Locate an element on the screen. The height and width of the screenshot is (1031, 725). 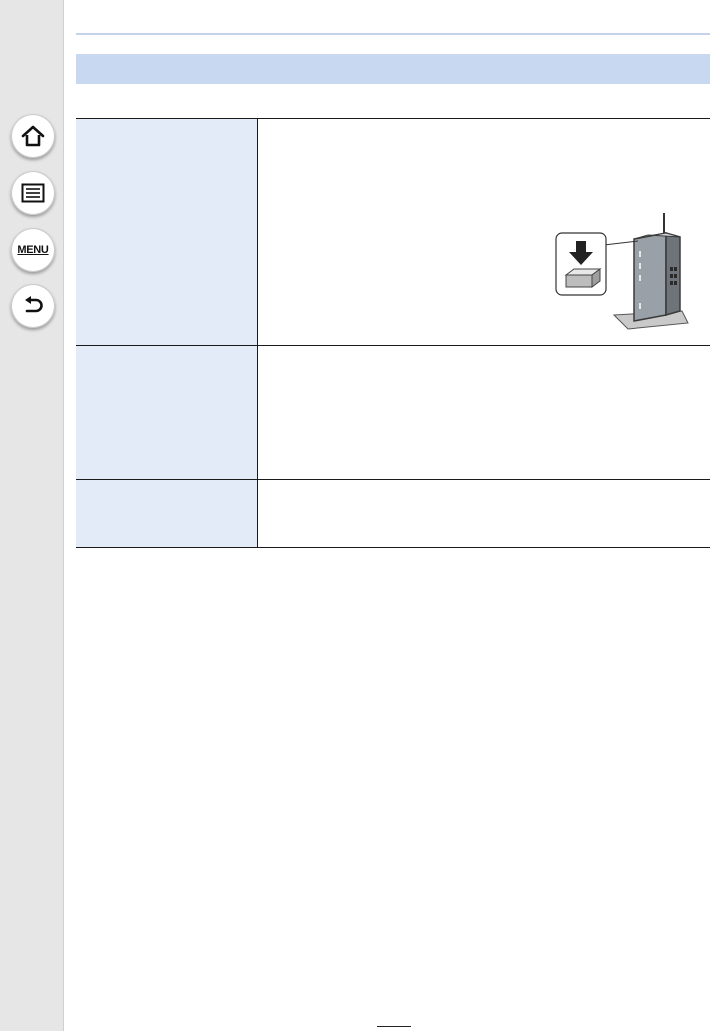
return-icon is located at coordinates (33, 306).